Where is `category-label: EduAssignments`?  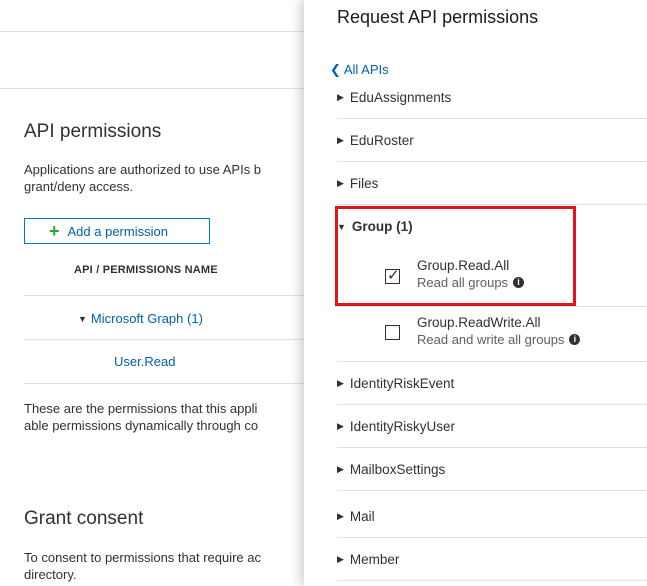
category-label: EduAssignments is located at coordinates (400, 97).